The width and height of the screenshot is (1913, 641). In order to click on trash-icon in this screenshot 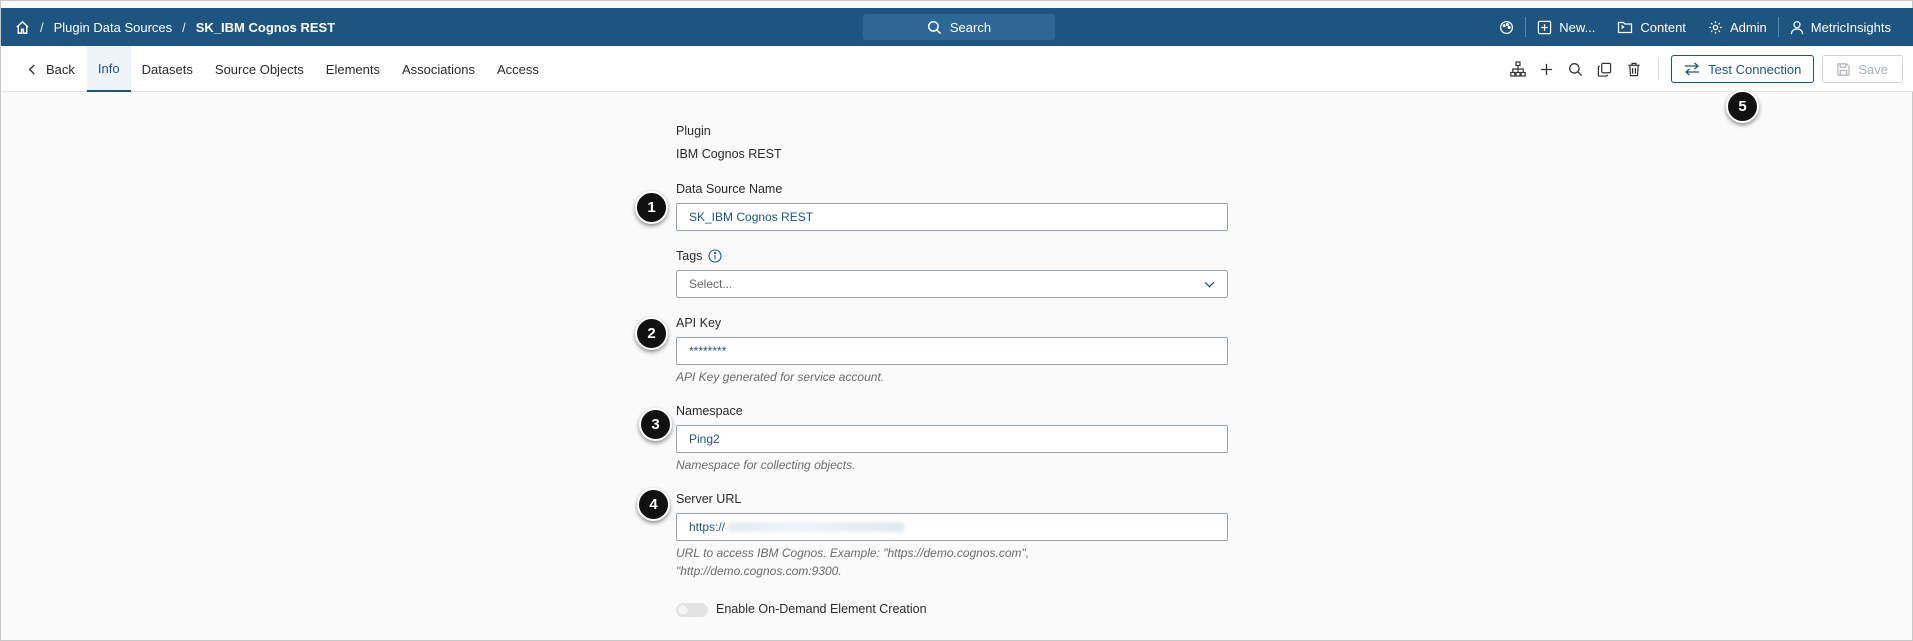, I will do `click(1634, 69)`.